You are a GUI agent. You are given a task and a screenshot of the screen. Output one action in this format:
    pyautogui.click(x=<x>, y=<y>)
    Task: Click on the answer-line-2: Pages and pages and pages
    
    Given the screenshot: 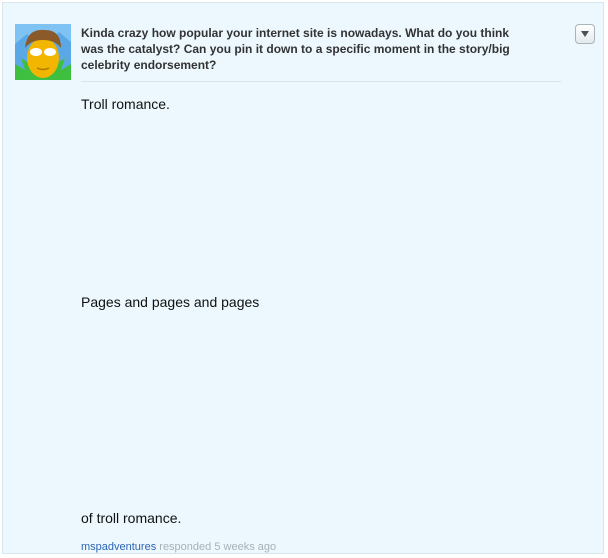 What is the action you would take?
    pyautogui.click(x=170, y=302)
    